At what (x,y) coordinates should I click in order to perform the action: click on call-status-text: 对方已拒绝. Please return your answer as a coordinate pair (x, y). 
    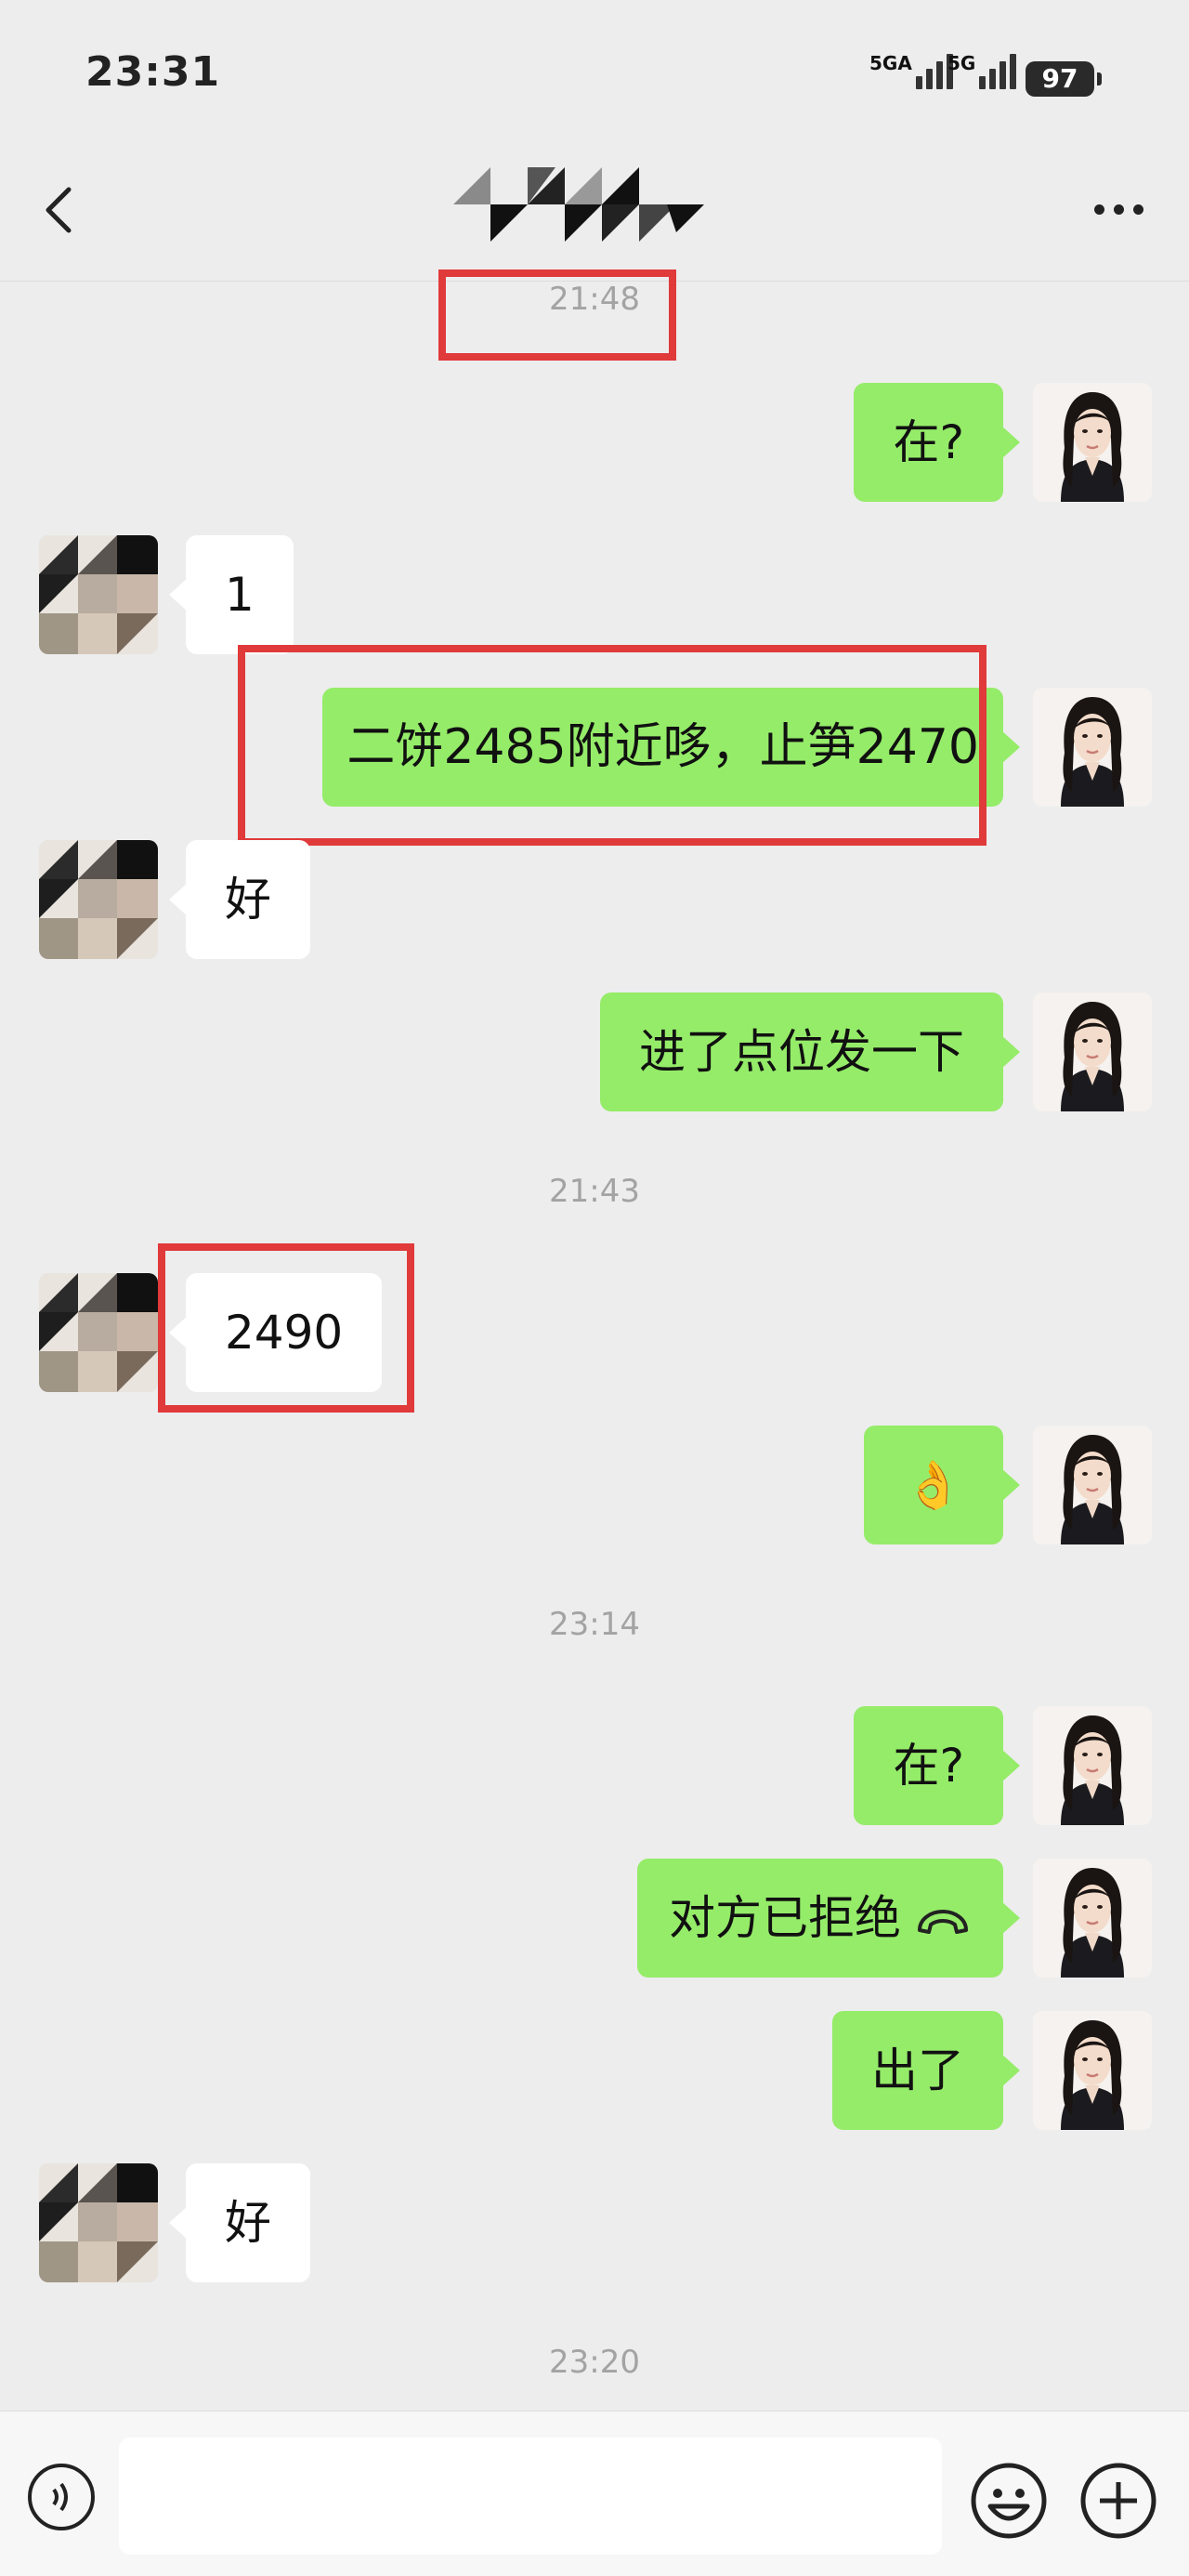
    Looking at the image, I should click on (785, 1918).